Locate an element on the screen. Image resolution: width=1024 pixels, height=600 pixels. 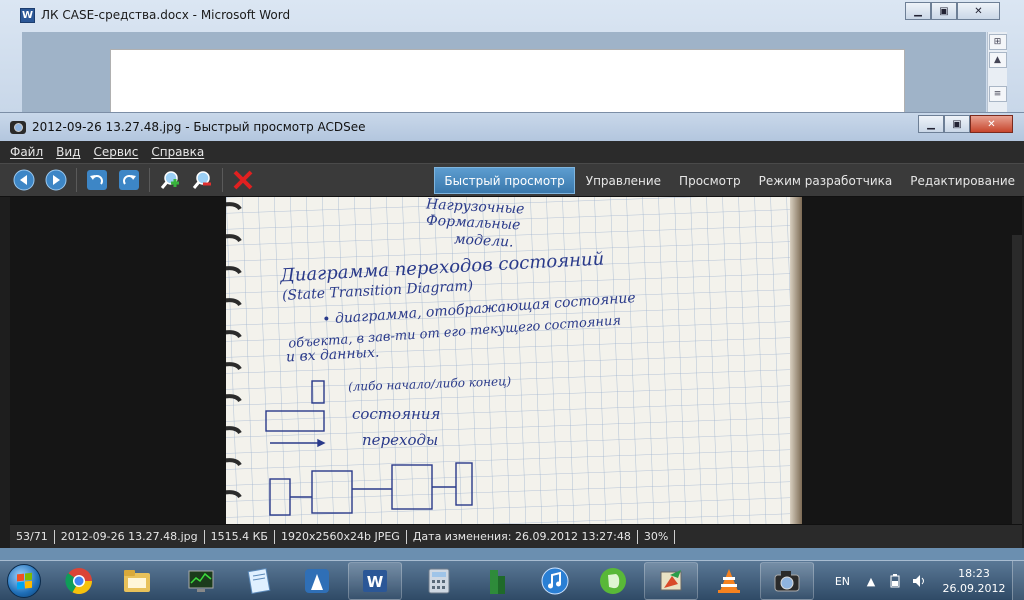
status-filename: 2012-09-26 13.27.48.jpg is located at coordinates (130, 536).